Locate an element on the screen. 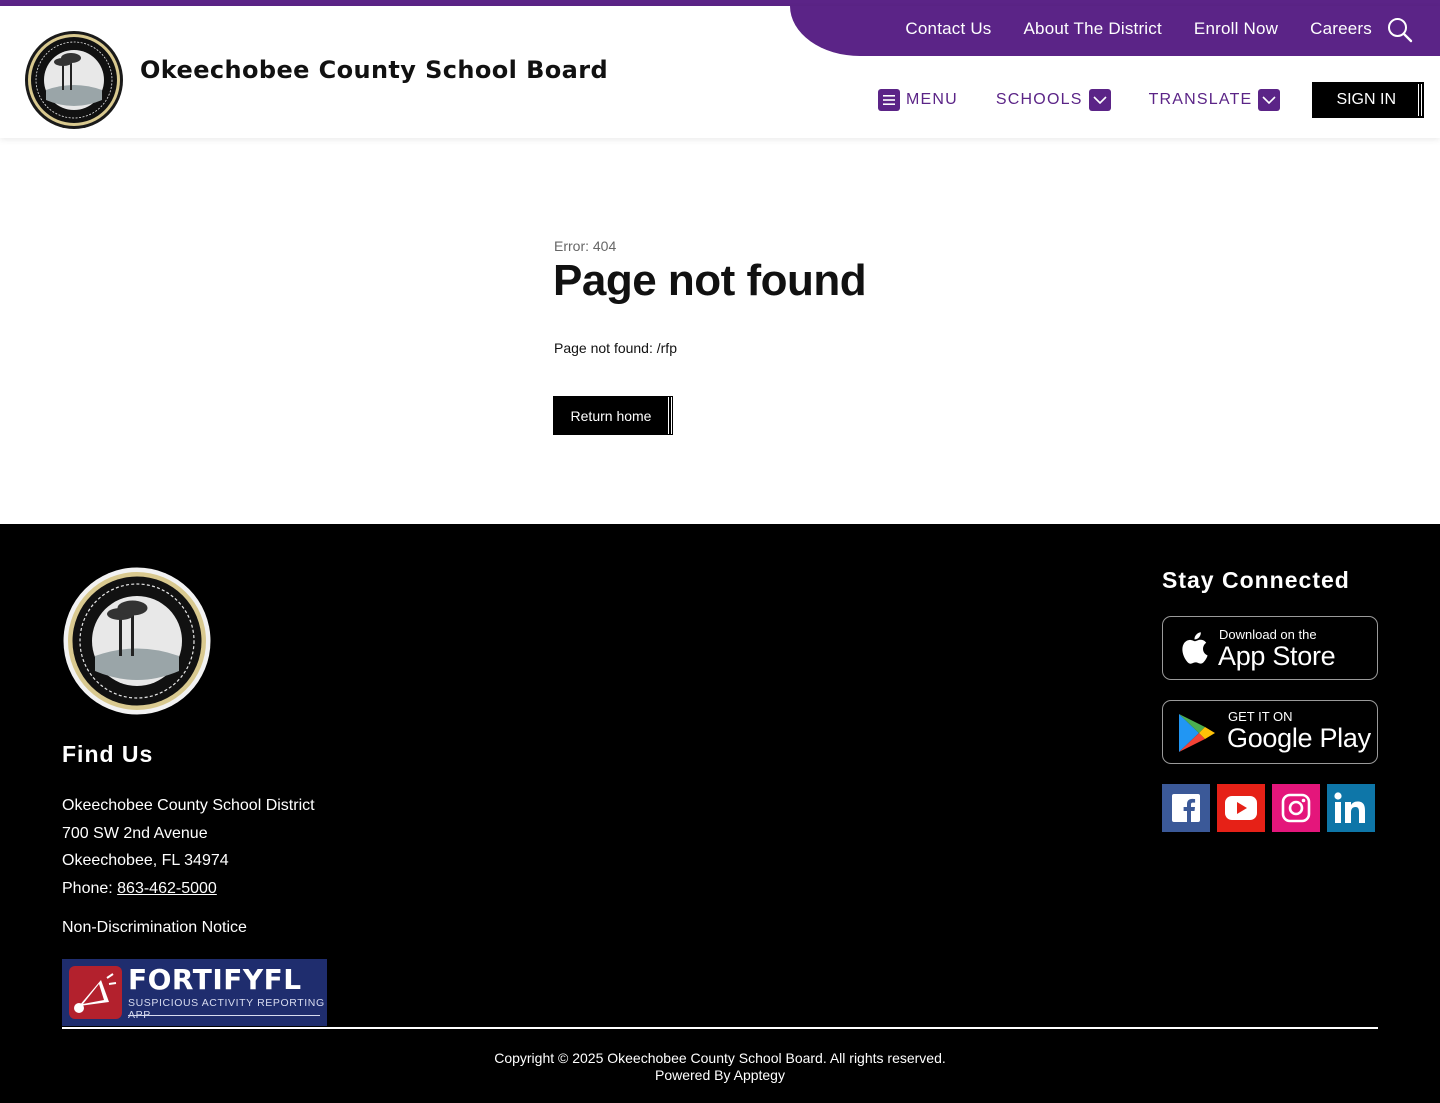  menu-button: MENU is located at coordinates (918, 100).